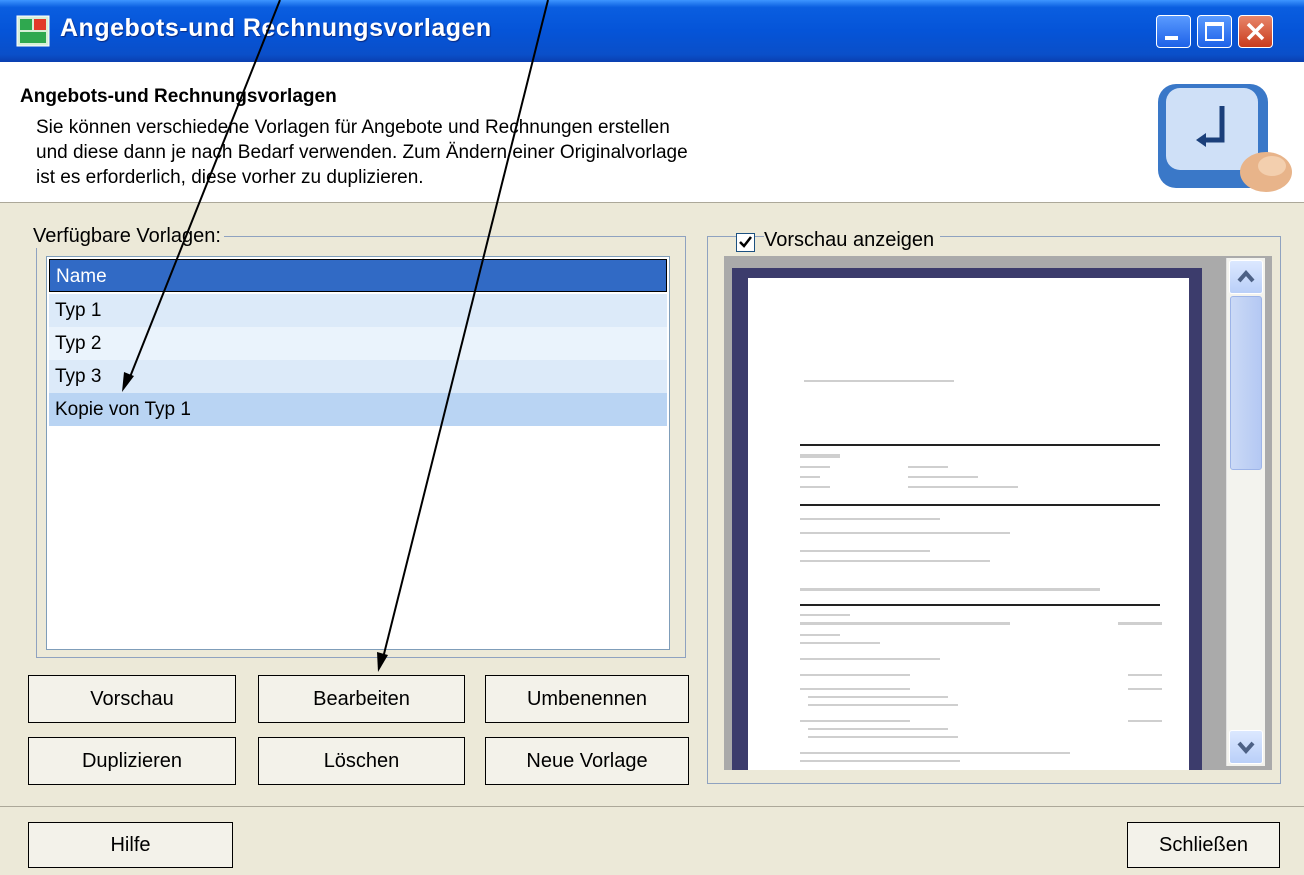 The width and height of the screenshot is (1304, 875). I want to click on close-button, so click(1255, 31).